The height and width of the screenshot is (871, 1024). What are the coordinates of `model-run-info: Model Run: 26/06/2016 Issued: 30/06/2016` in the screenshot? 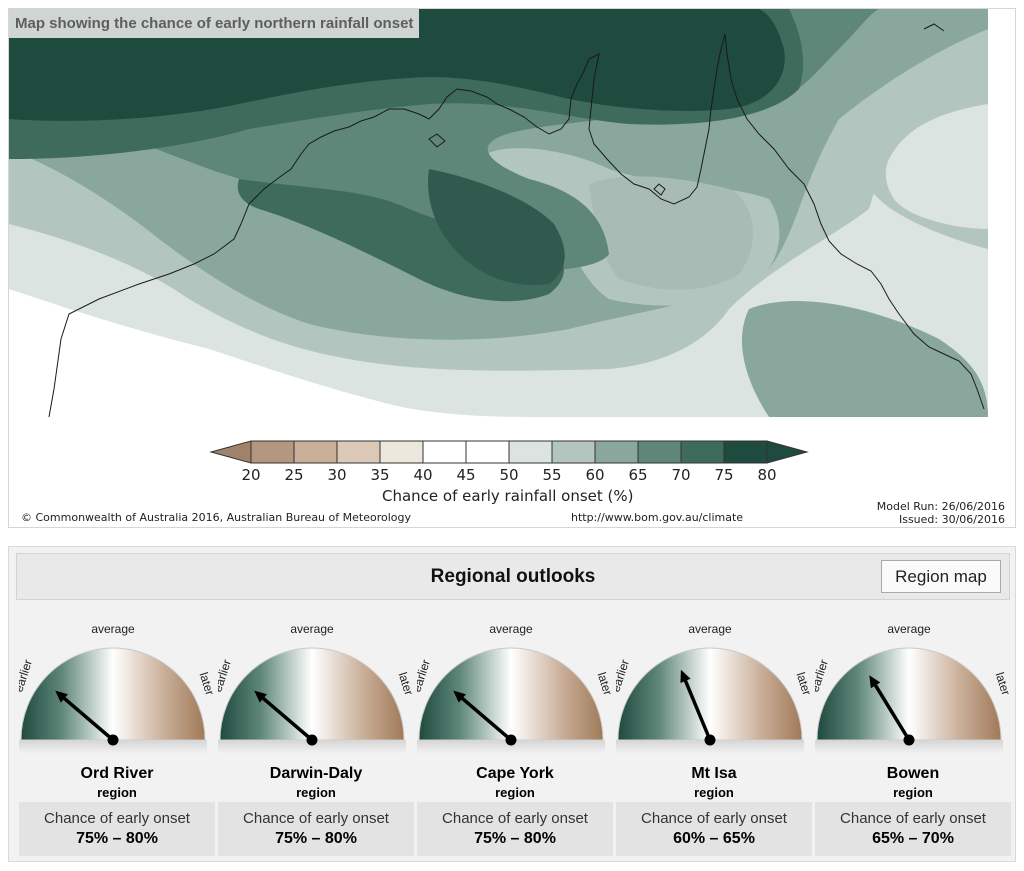 It's located at (941, 513).